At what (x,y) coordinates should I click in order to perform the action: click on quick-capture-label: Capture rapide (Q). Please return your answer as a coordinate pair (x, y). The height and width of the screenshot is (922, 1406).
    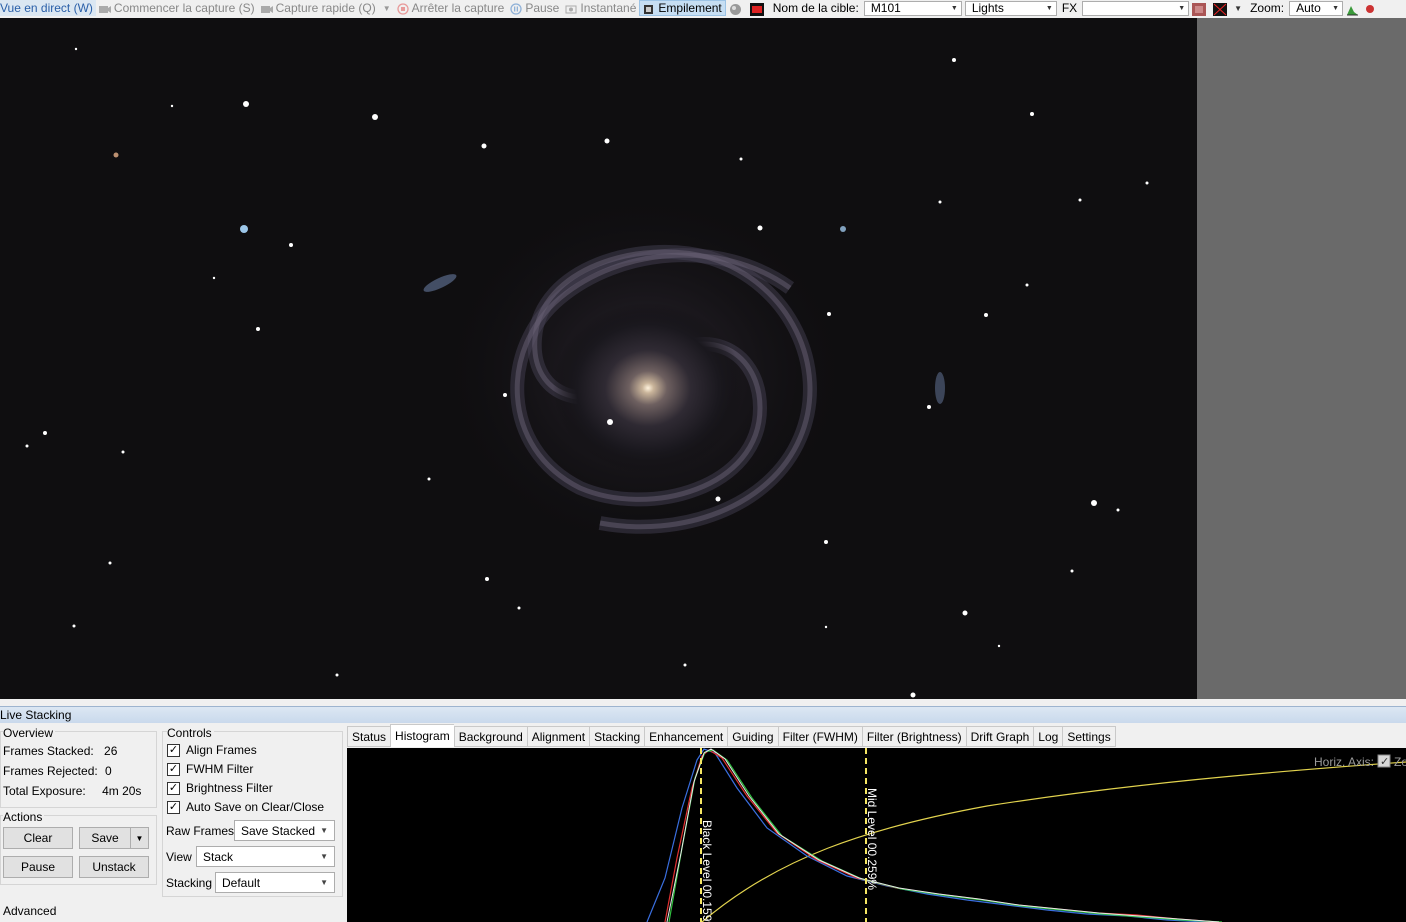
    Looking at the image, I should click on (325, 8).